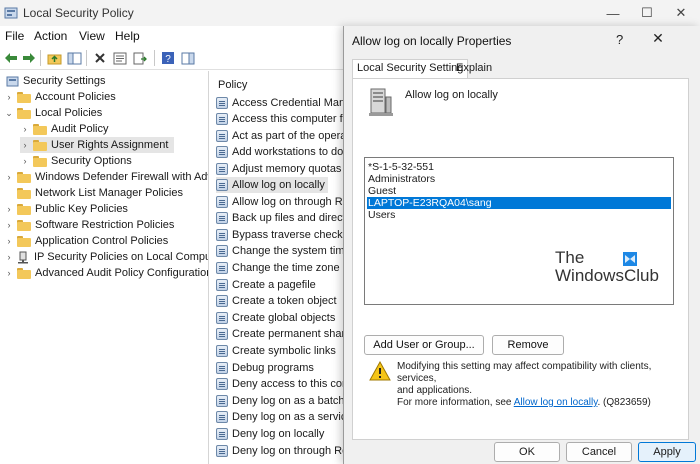 This screenshot has width=700, height=464. I want to click on menu-view: View, so click(92, 36).